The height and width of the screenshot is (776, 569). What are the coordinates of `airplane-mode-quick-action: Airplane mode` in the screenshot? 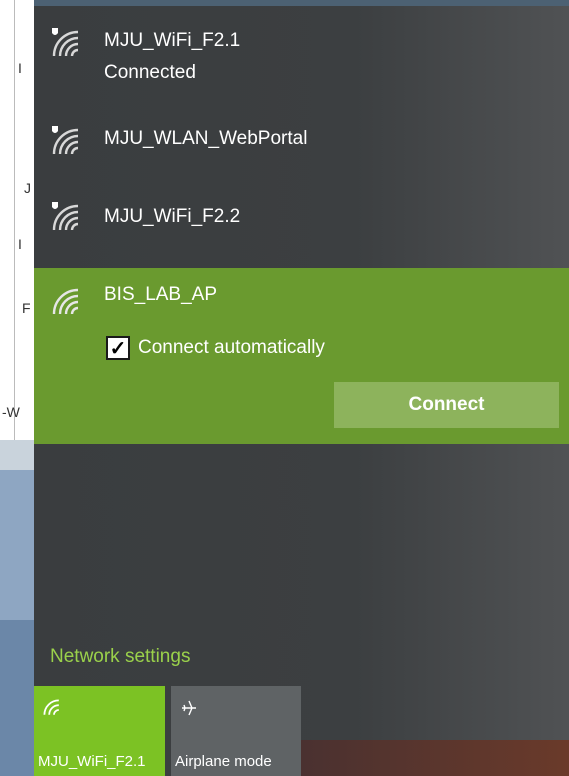 It's located at (236, 731).